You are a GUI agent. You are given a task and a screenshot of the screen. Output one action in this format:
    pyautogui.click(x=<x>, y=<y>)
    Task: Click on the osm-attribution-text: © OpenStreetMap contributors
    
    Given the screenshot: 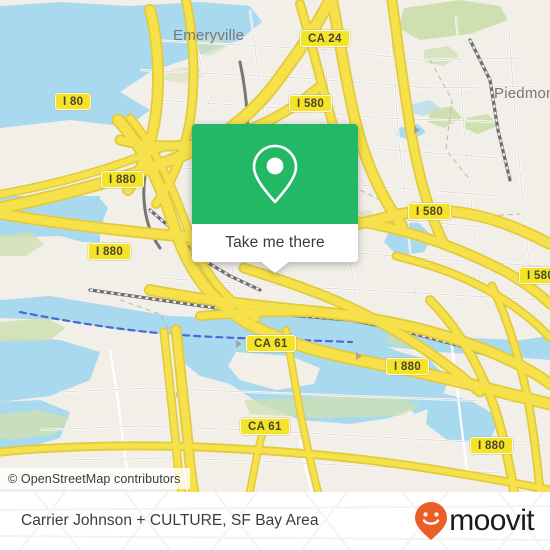 What is the action you would take?
    pyautogui.click(x=94, y=478)
    